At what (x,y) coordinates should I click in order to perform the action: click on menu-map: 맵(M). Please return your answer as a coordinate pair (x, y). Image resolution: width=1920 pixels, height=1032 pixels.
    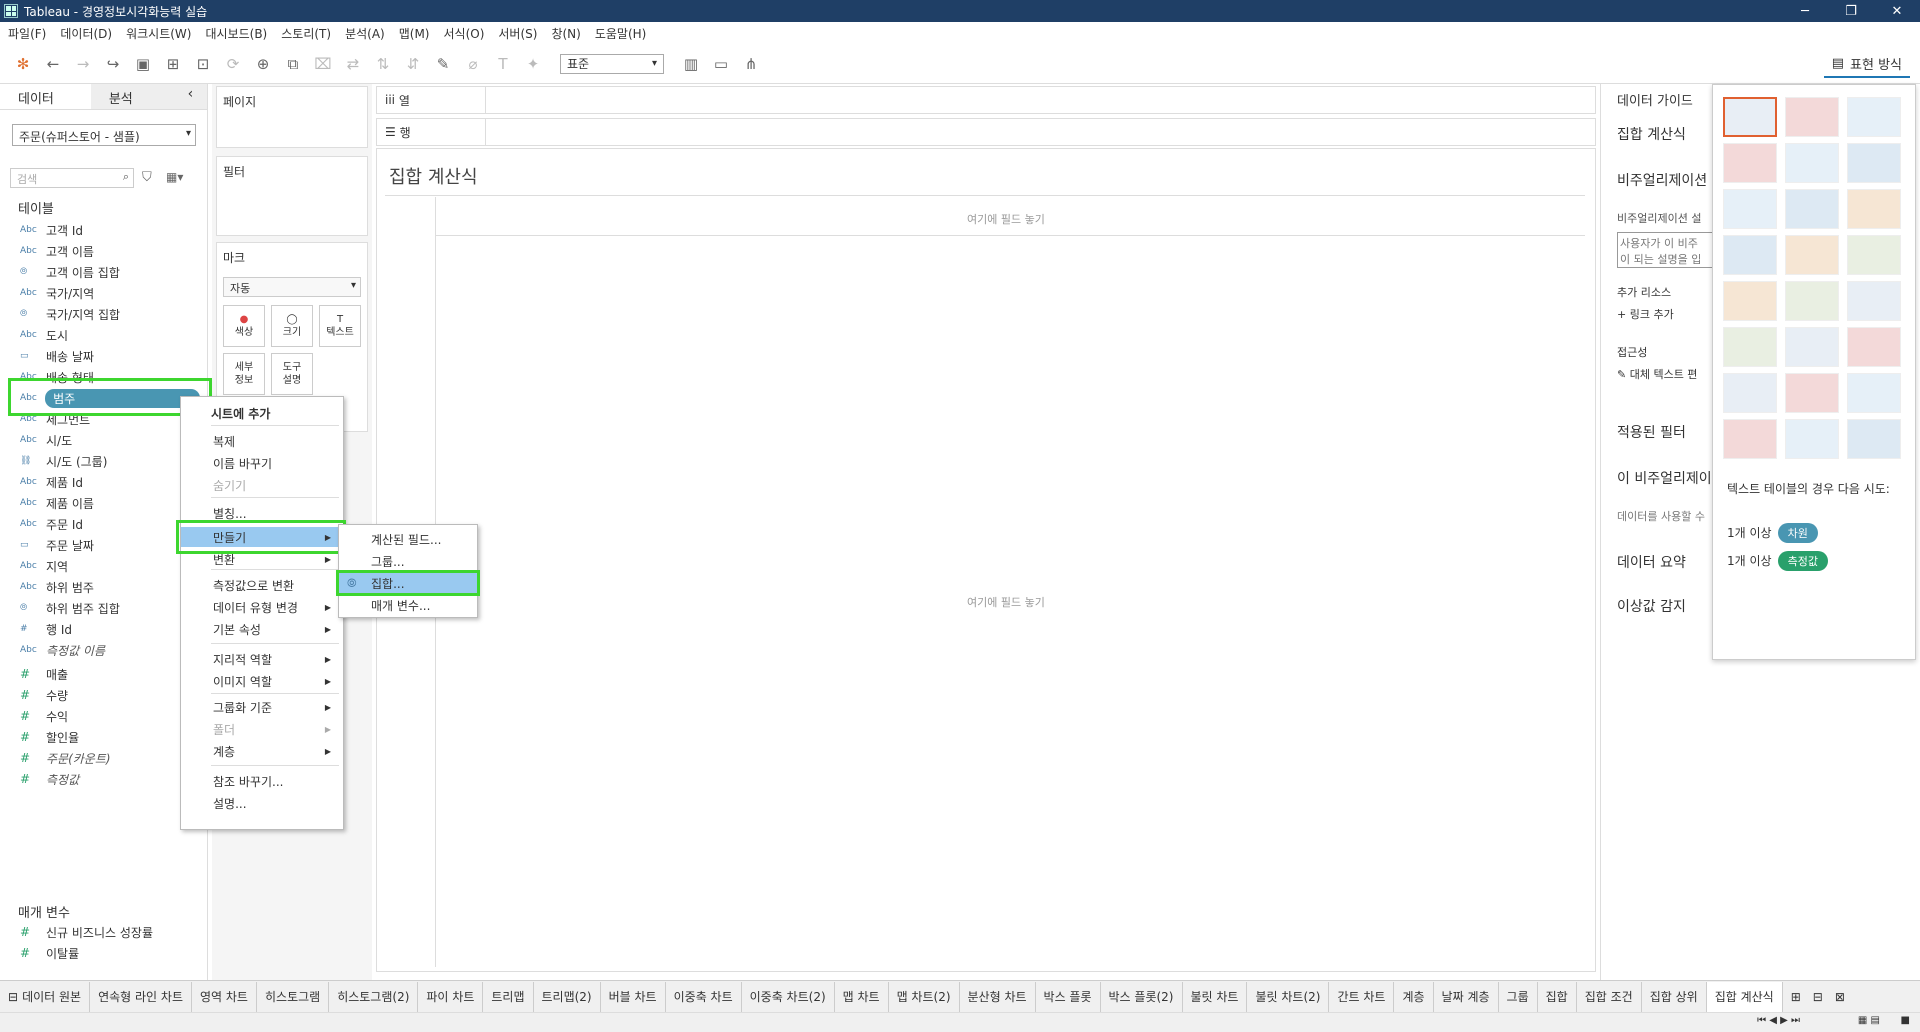
    Looking at the image, I should click on (414, 33).